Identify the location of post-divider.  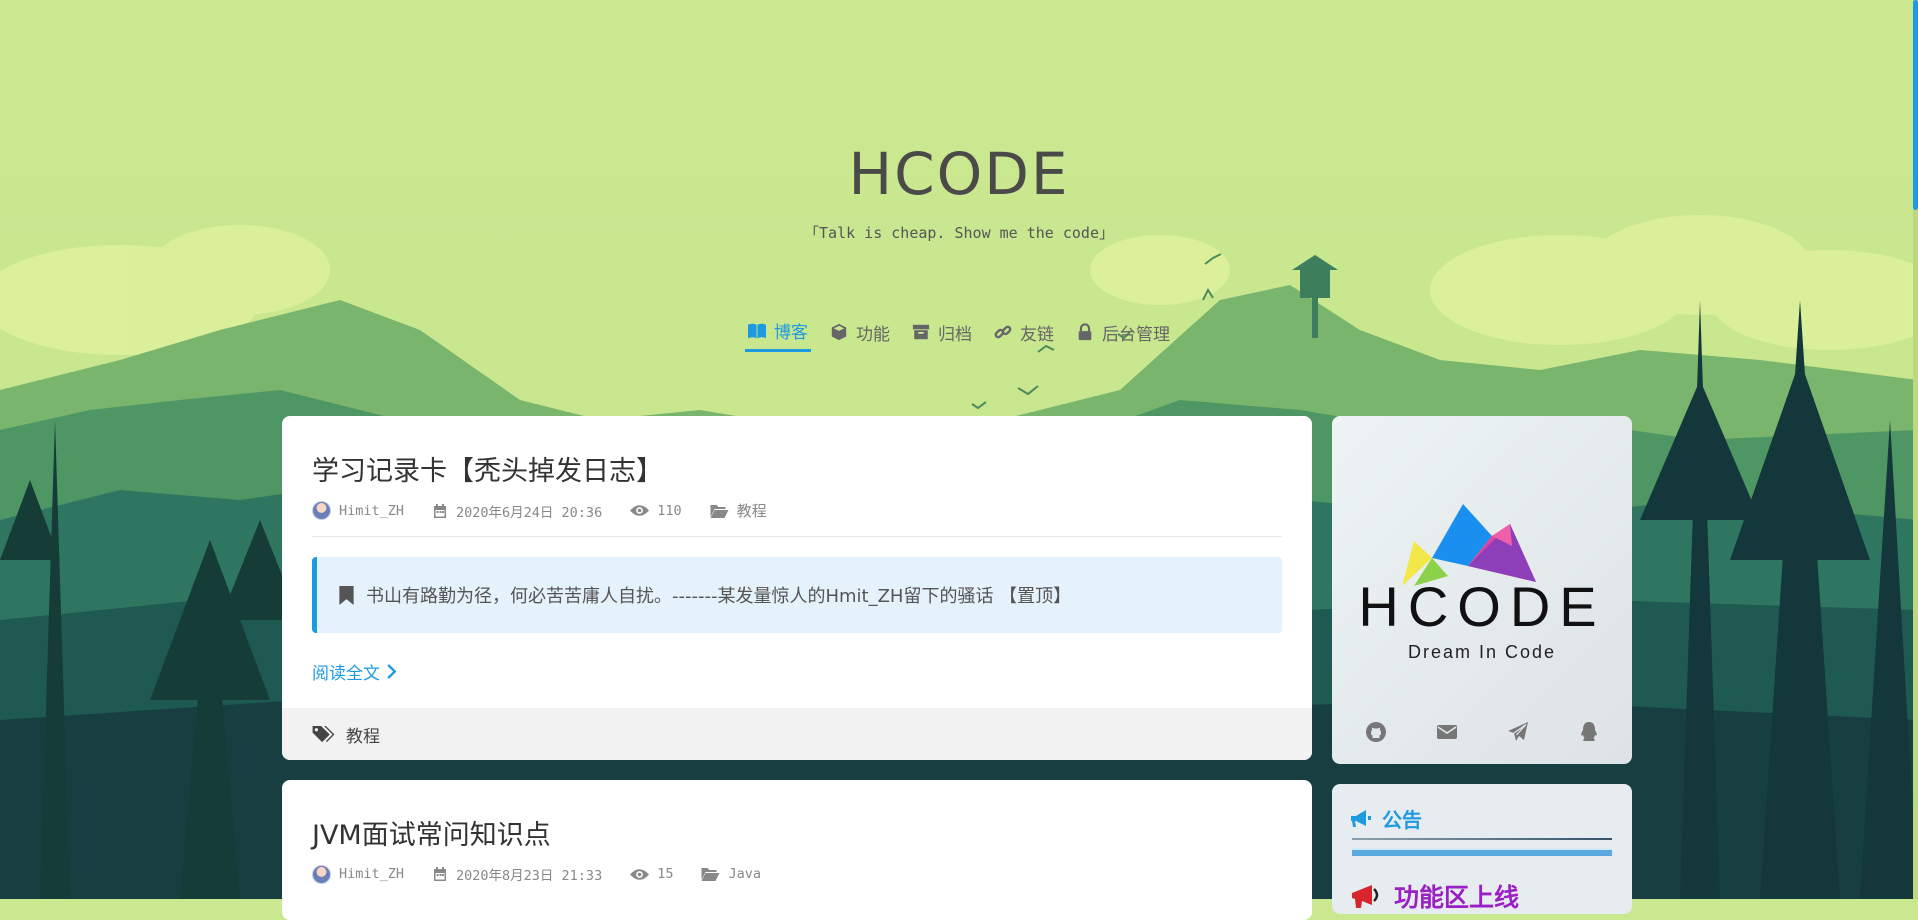
(797, 536).